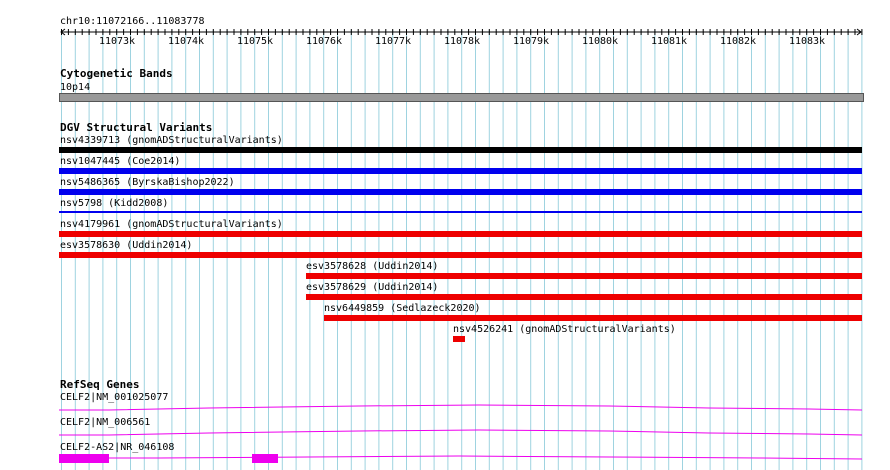 The height and width of the screenshot is (470, 890). What do you see at coordinates (171, 224) in the screenshot?
I see `variant-label: nsv4179961 (gnomADStructuralVariants)` at bounding box center [171, 224].